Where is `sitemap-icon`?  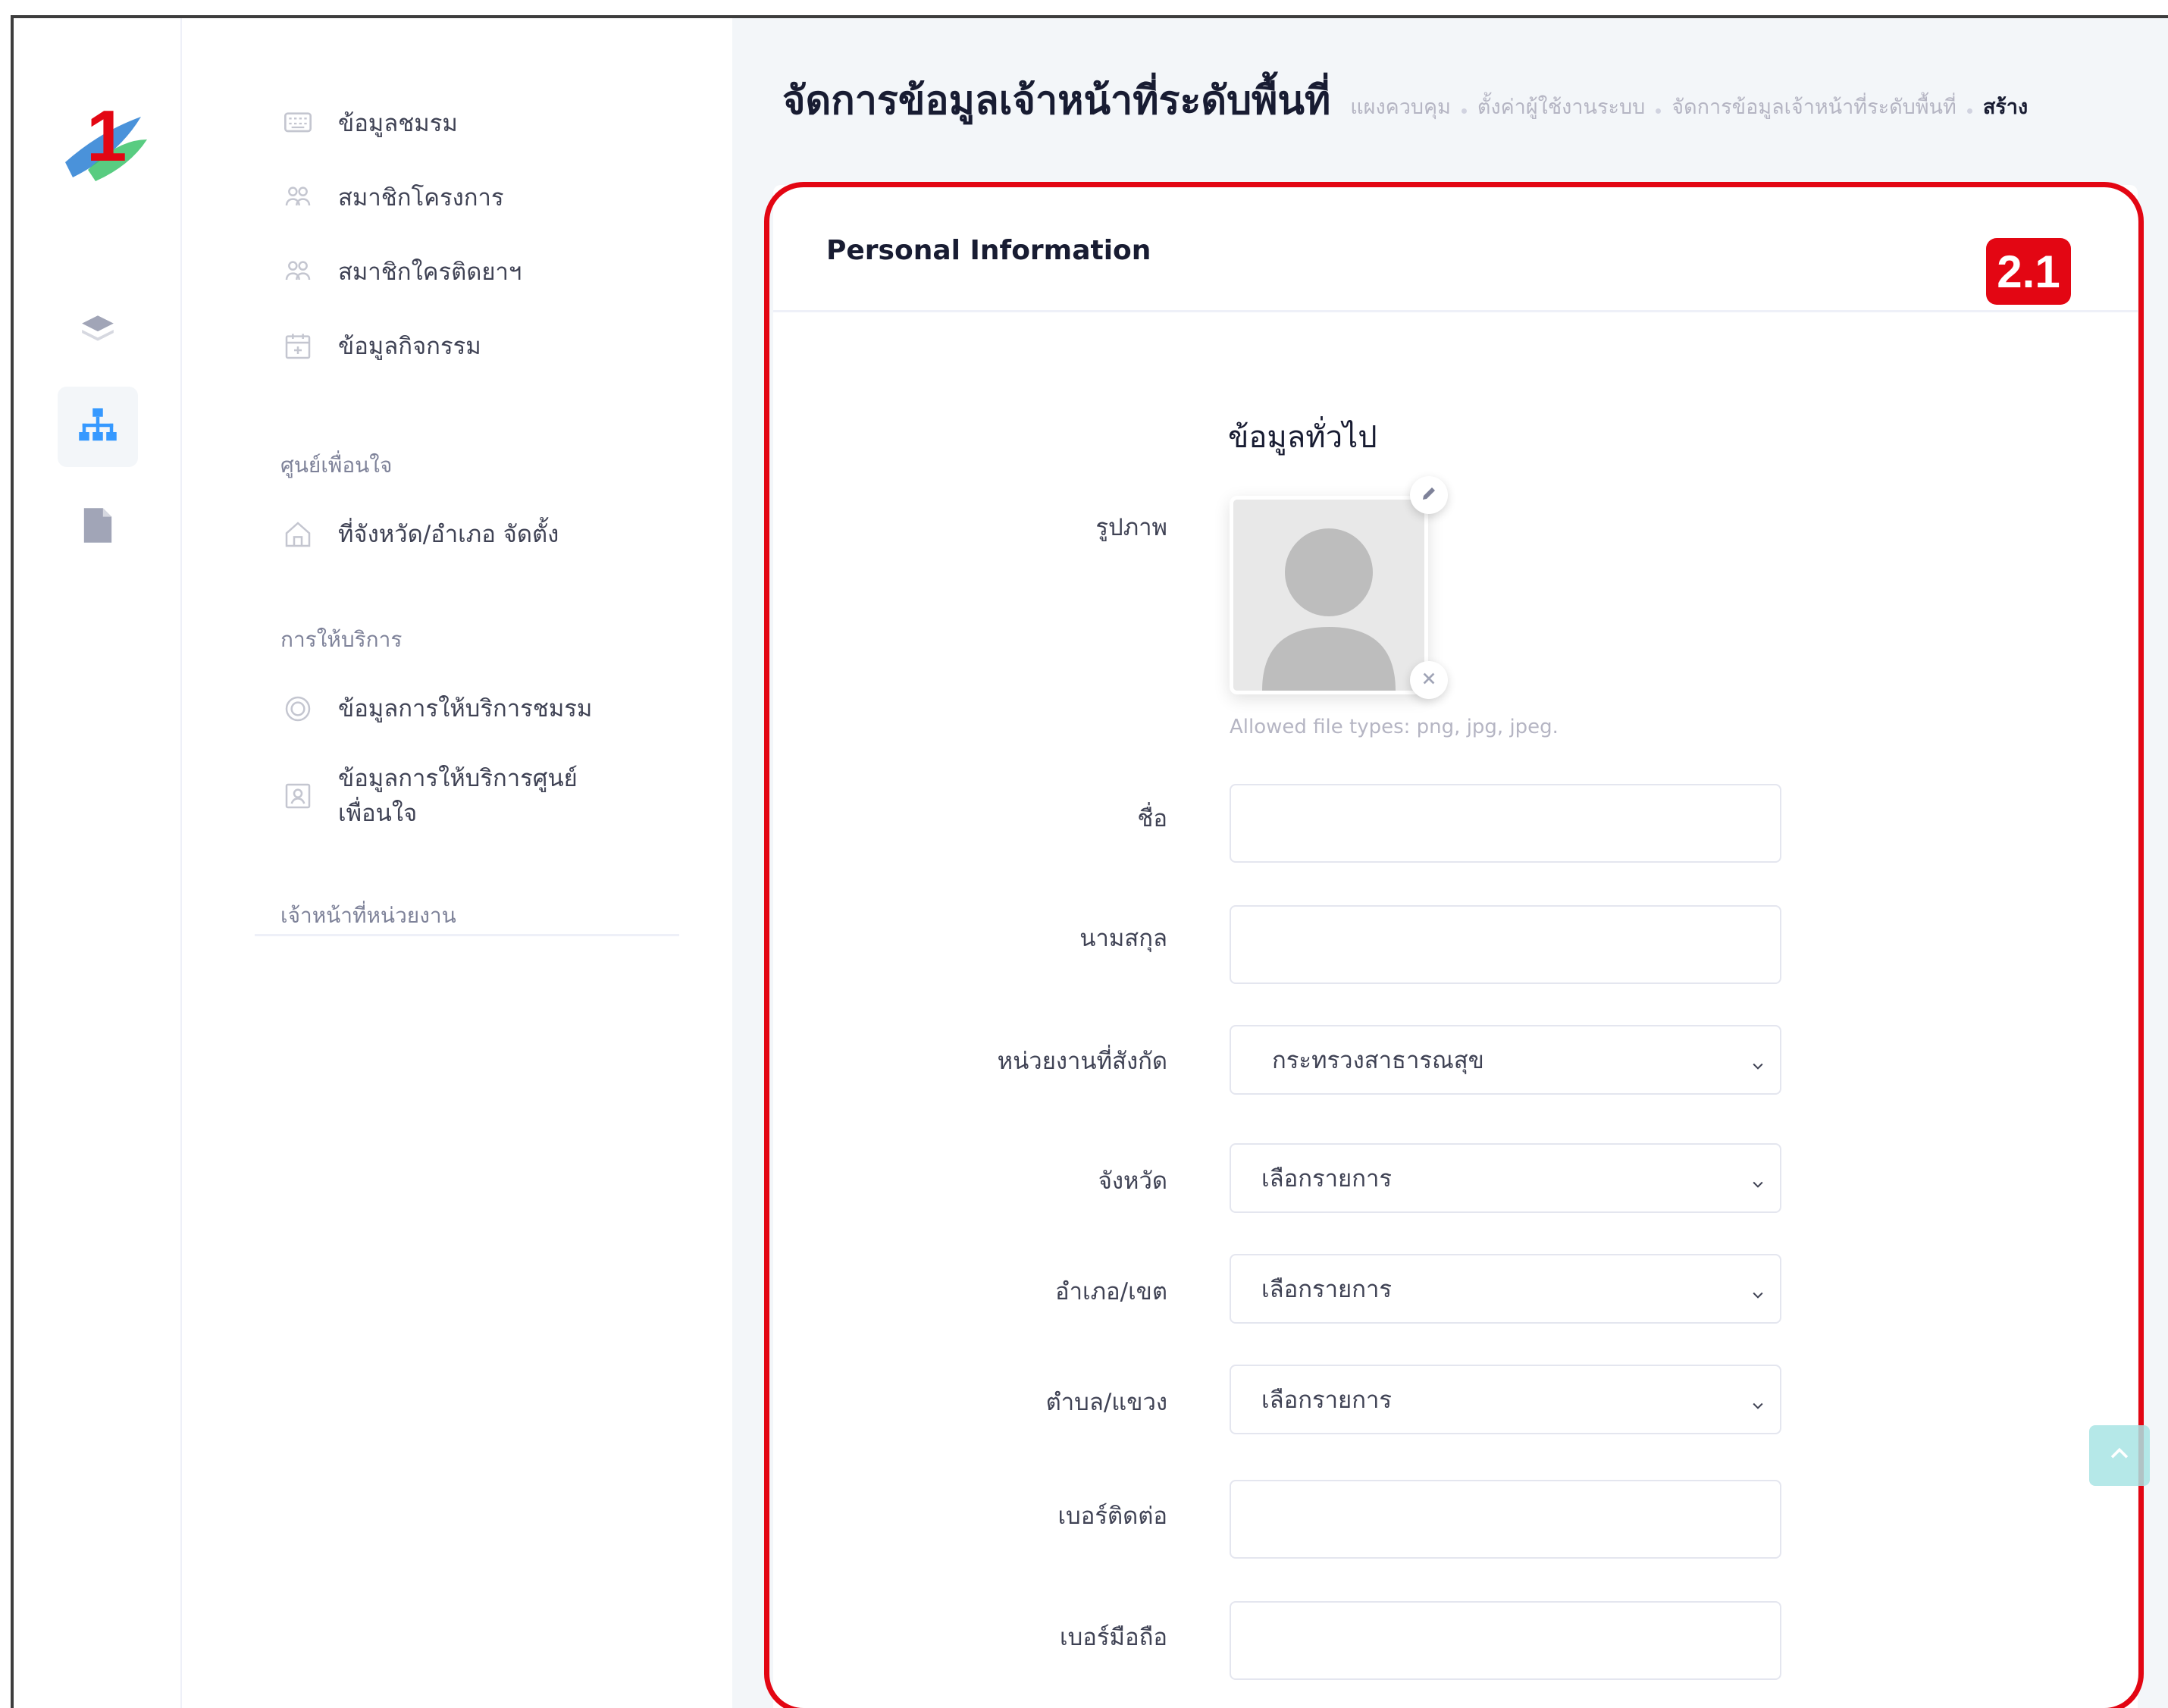 sitemap-icon is located at coordinates (97, 427).